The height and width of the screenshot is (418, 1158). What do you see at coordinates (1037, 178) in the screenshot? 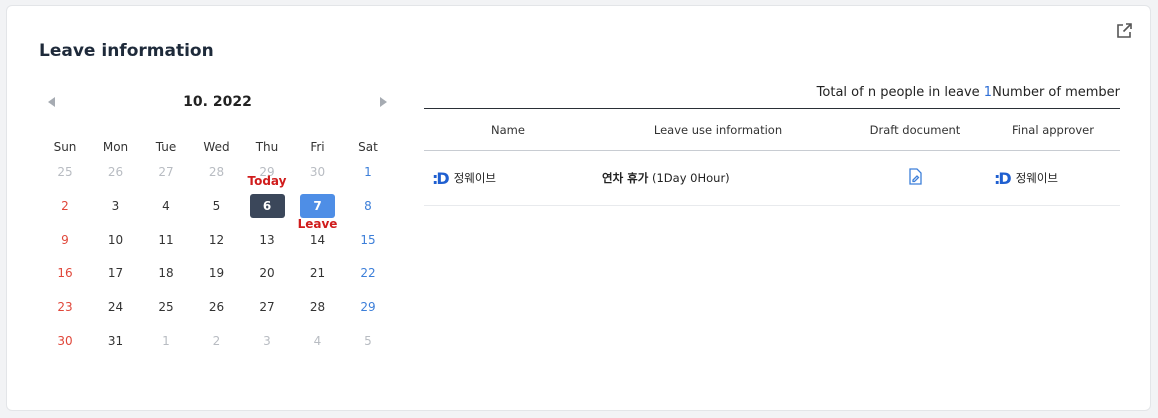
I see `approver-name: 정웨이브` at bounding box center [1037, 178].